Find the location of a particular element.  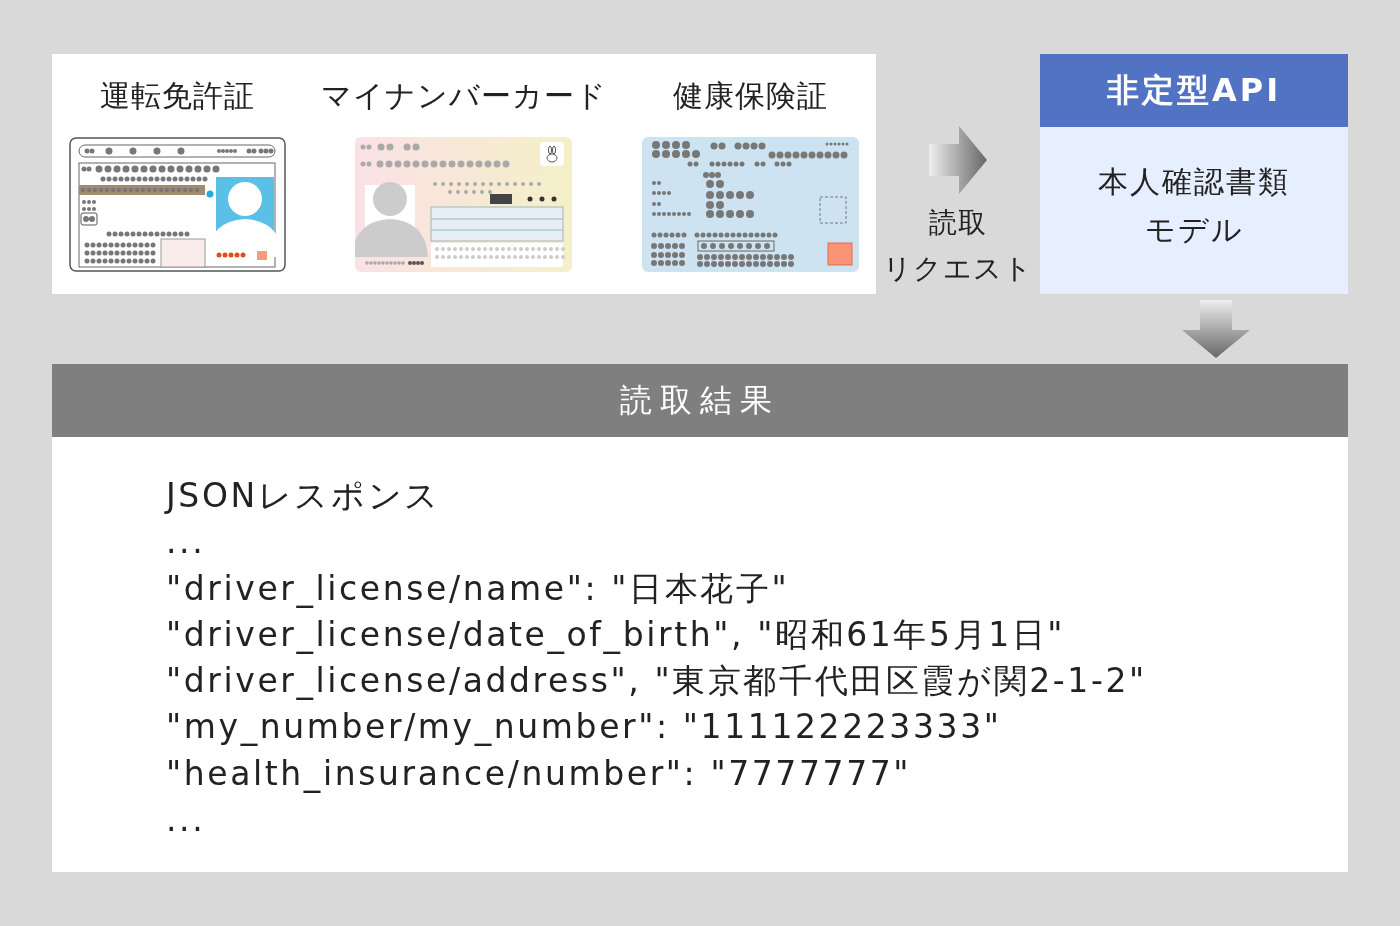

api-title: 非定型API is located at coordinates (1194, 90).